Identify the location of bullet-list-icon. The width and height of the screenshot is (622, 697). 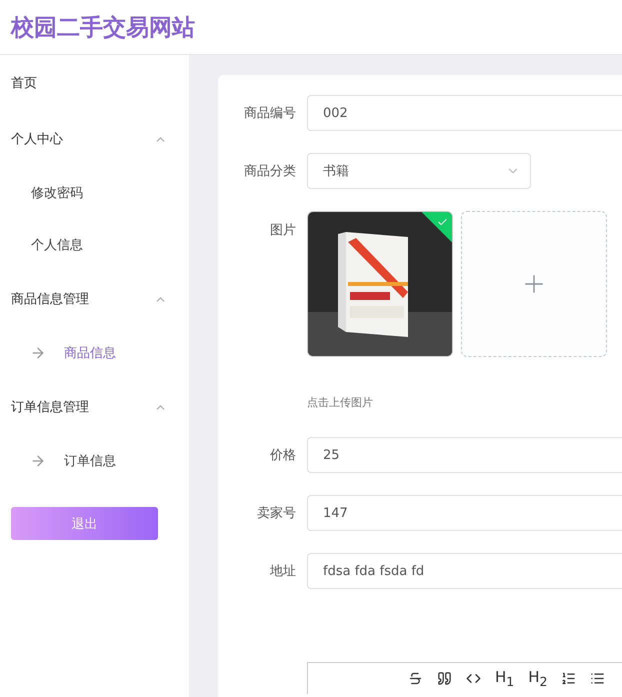
(598, 678).